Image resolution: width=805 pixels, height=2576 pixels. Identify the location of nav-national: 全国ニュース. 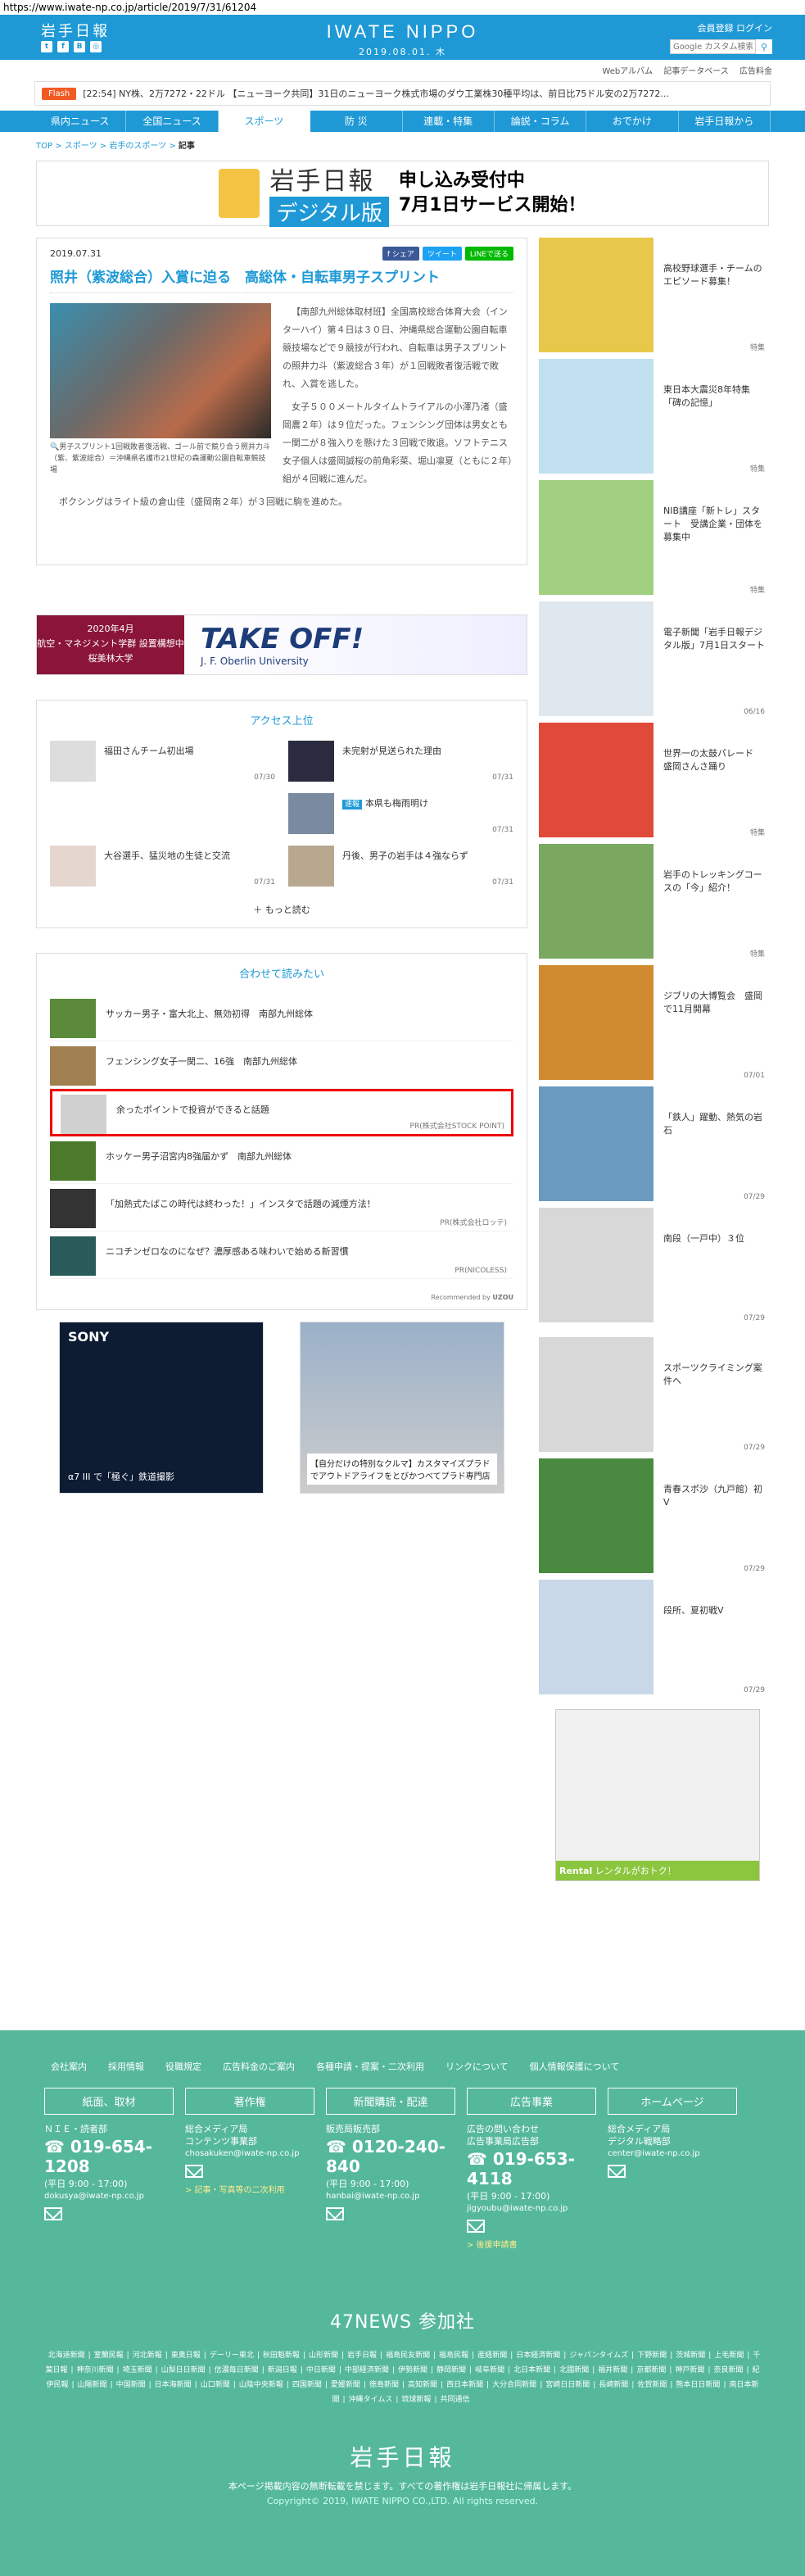
(172, 121).